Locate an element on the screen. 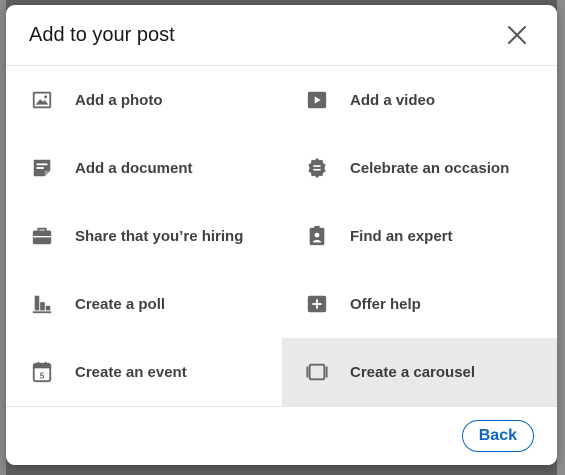 The image size is (565, 475). option-share-hiring: Share that you’re hiring is located at coordinates (144, 236).